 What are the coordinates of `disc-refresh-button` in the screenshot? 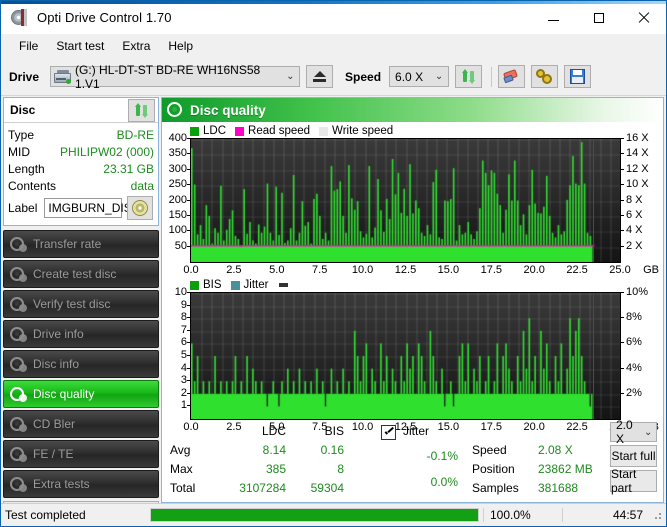 It's located at (141, 110).